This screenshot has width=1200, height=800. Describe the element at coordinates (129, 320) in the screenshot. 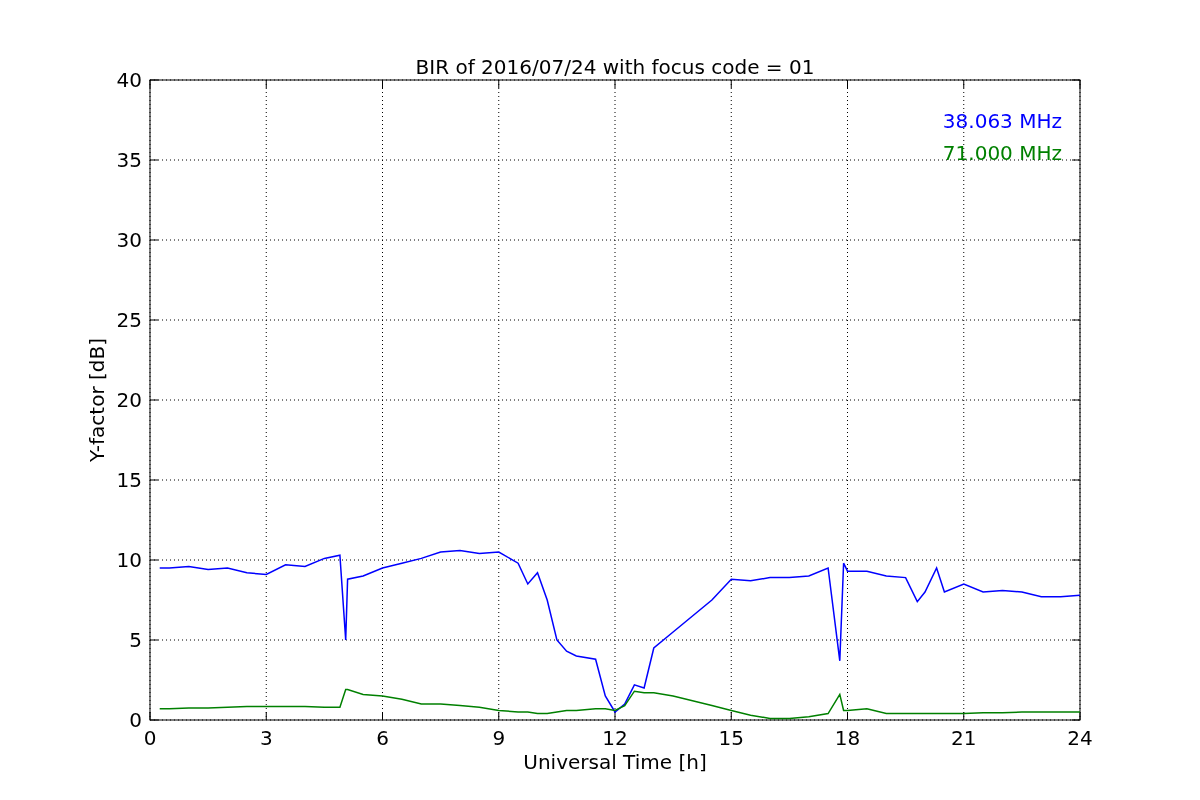

I see `y-tick-label: 25` at that location.